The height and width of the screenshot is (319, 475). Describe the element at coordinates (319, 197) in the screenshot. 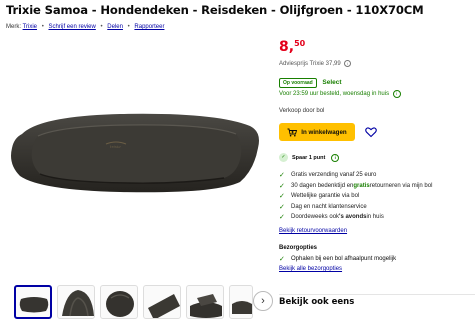

I see `usp-item: ✓ Wettelijke garantie via bol` at that location.